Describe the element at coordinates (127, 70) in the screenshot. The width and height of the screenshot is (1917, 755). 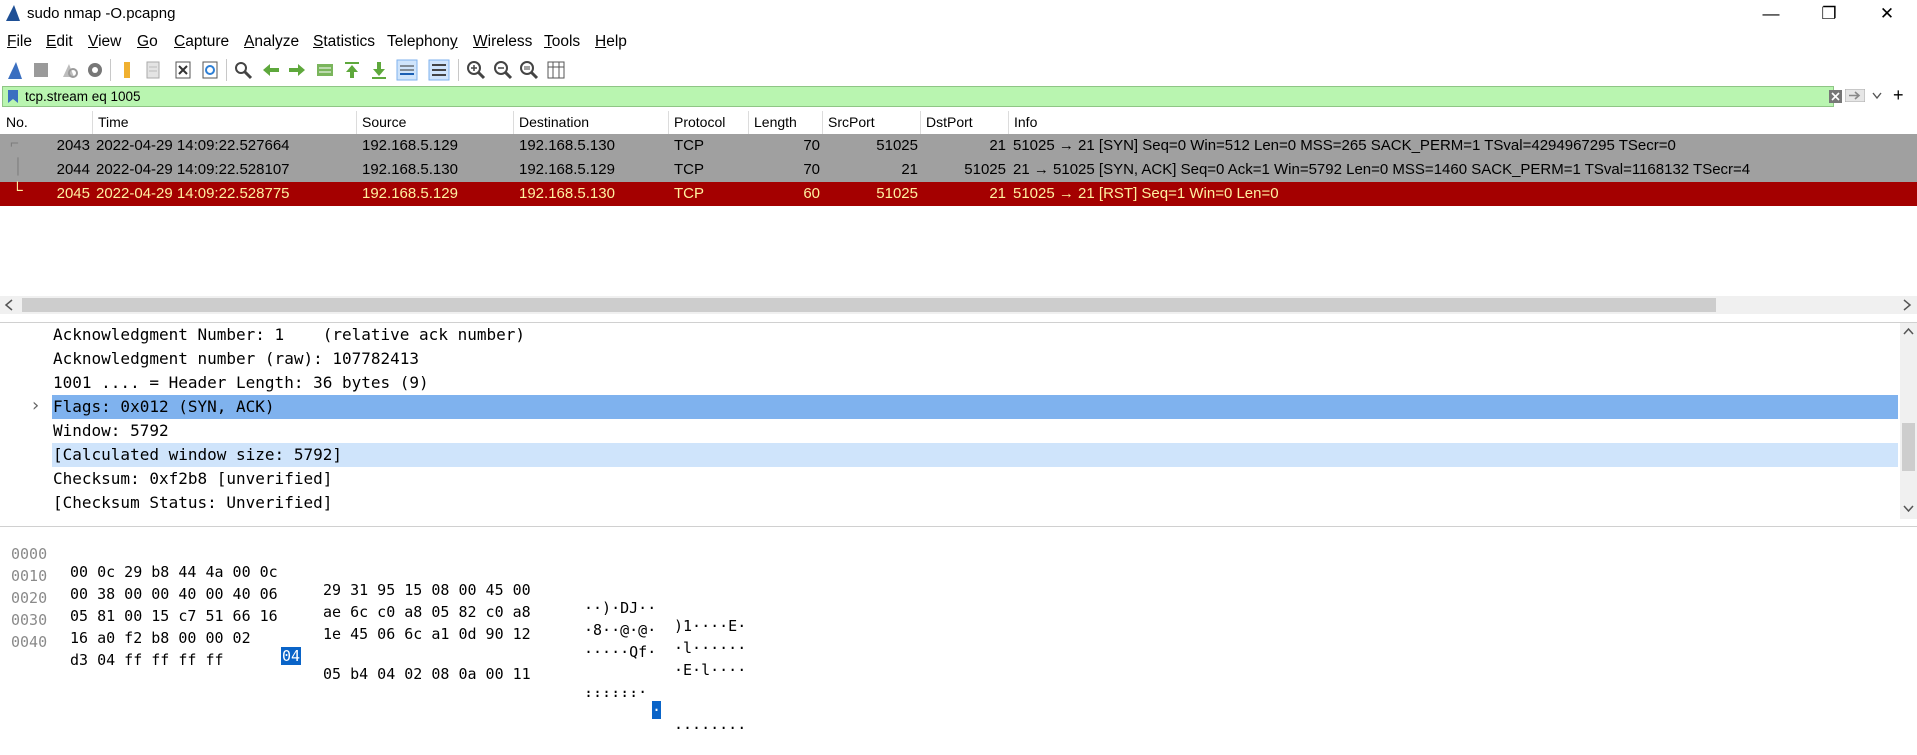
I see `open-file-icon` at that location.